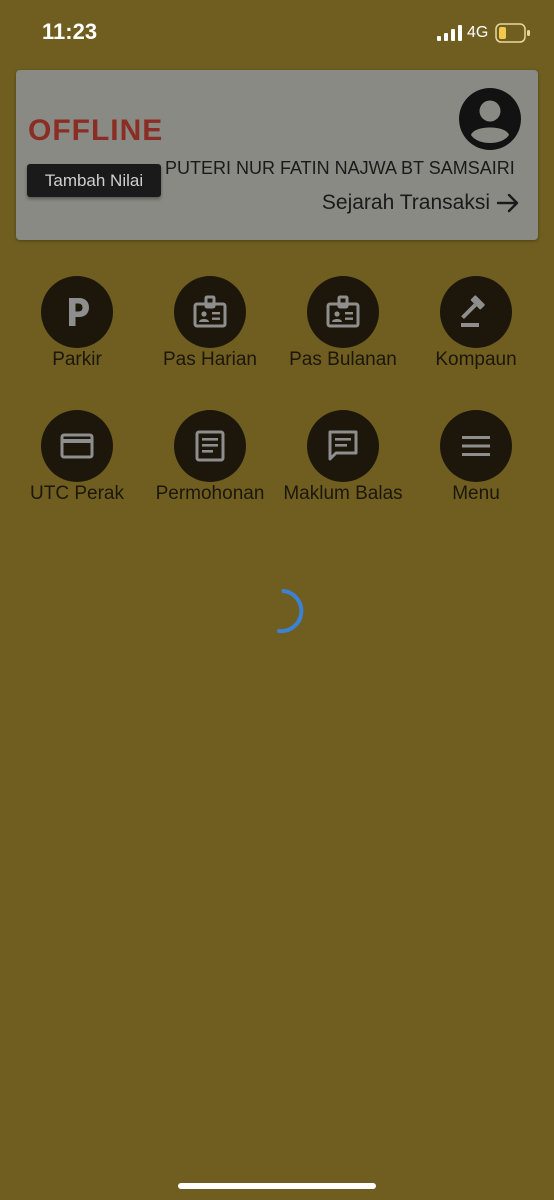 The width and height of the screenshot is (554, 1200). I want to click on add-value-button: Tambah Nilai, so click(94, 180).